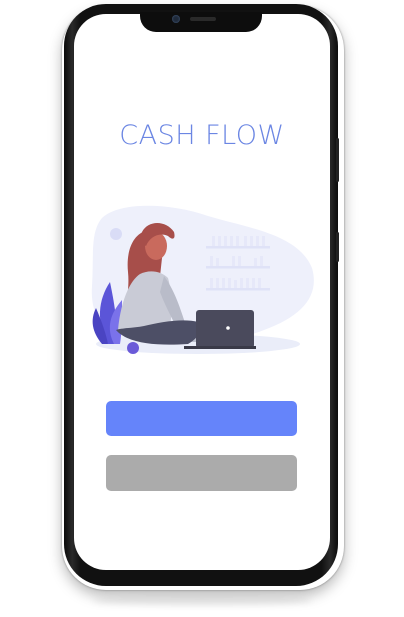 This screenshot has width=404, height=617. I want to click on laptop-screen, so click(225, 329).